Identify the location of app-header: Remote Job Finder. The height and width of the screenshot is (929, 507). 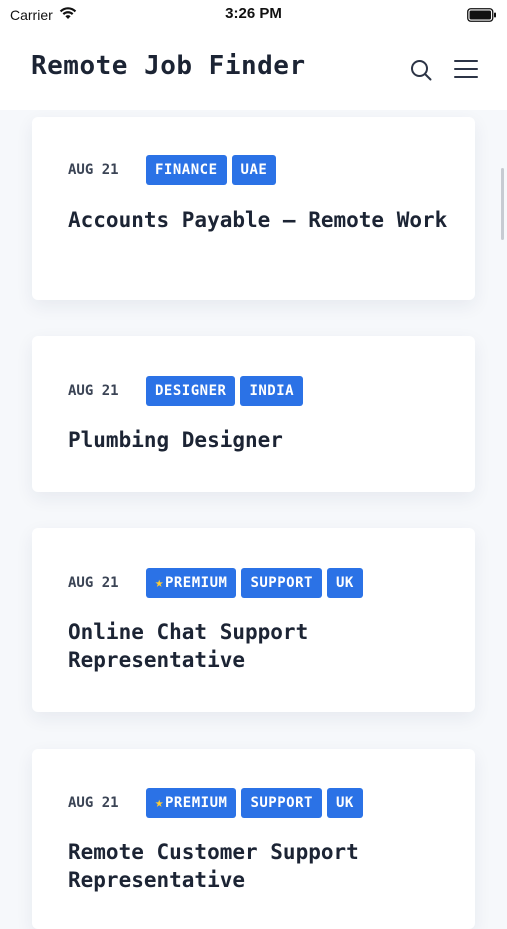
(253, 65).